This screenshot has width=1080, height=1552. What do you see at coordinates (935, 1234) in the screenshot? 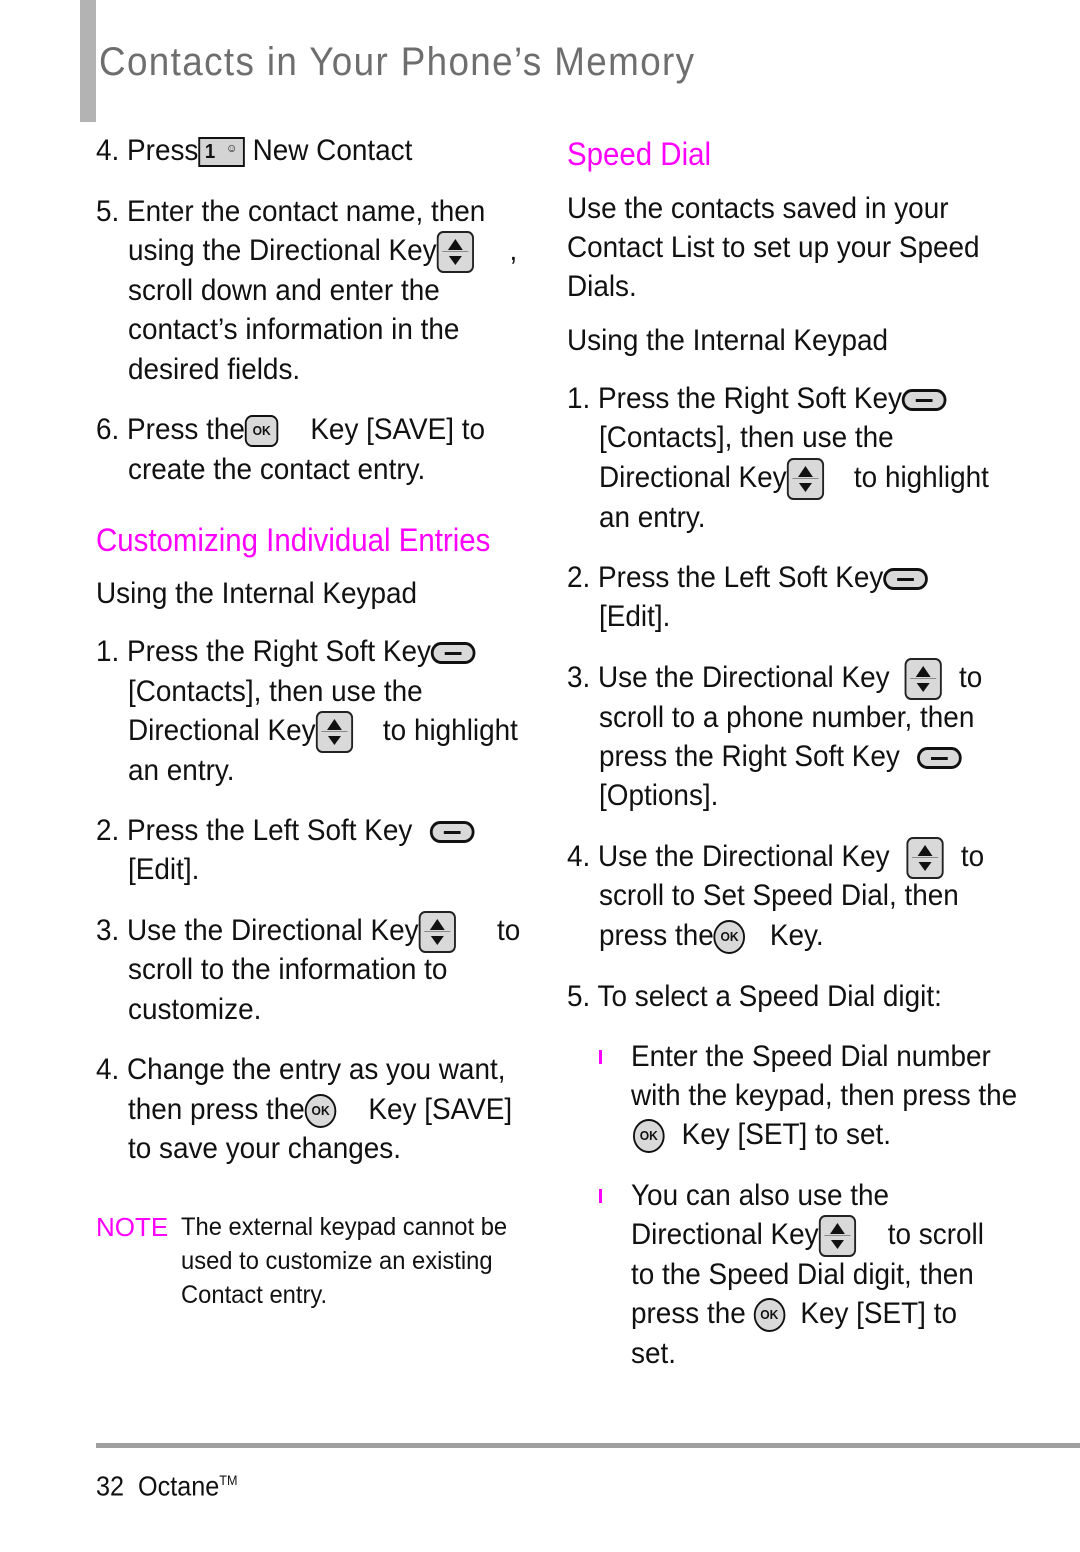
I see `step-text: to scroll` at bounding box center [935, 1234].